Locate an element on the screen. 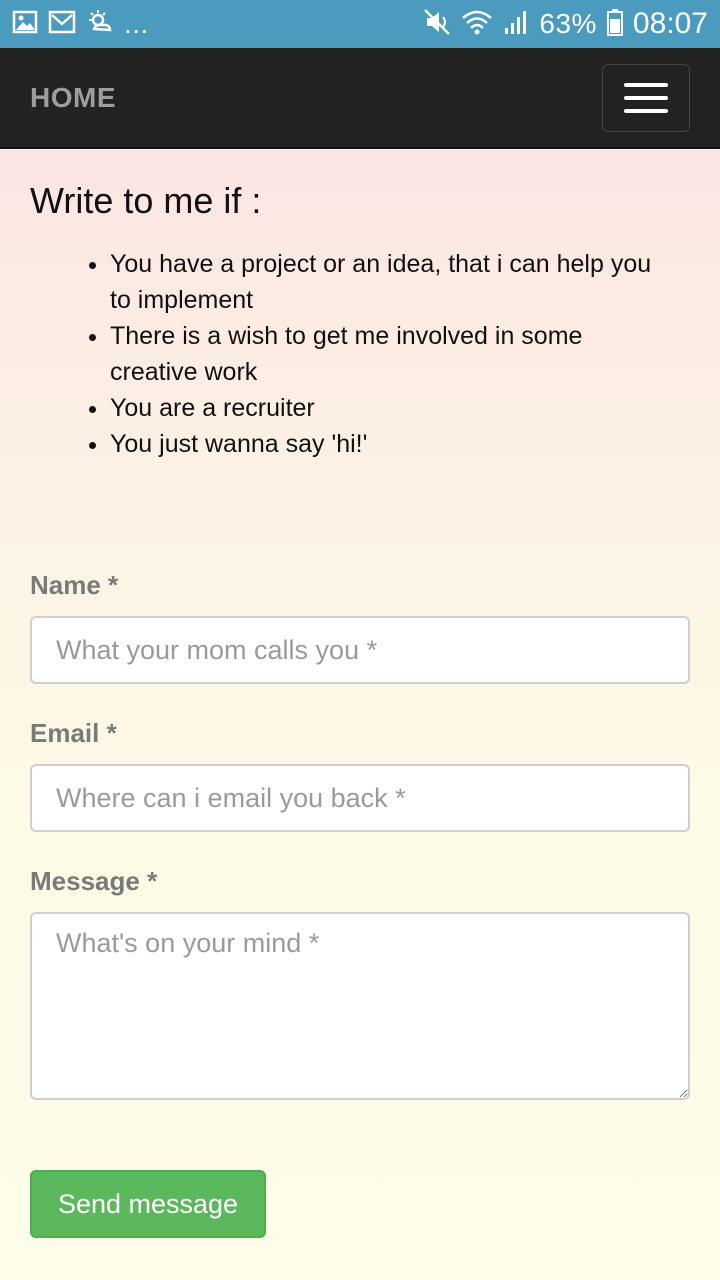  status-right: 63% 08:07 is located at coordinates (565, 24).